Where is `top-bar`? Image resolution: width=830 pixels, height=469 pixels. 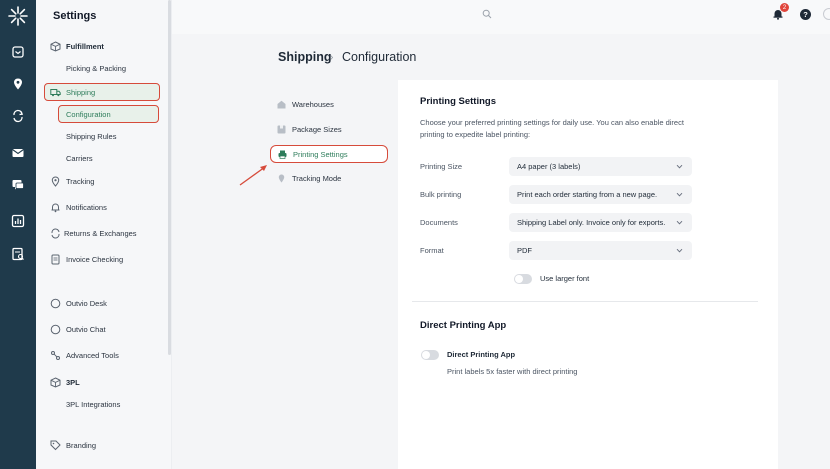
top-bar is located at coordinates (501, 17).